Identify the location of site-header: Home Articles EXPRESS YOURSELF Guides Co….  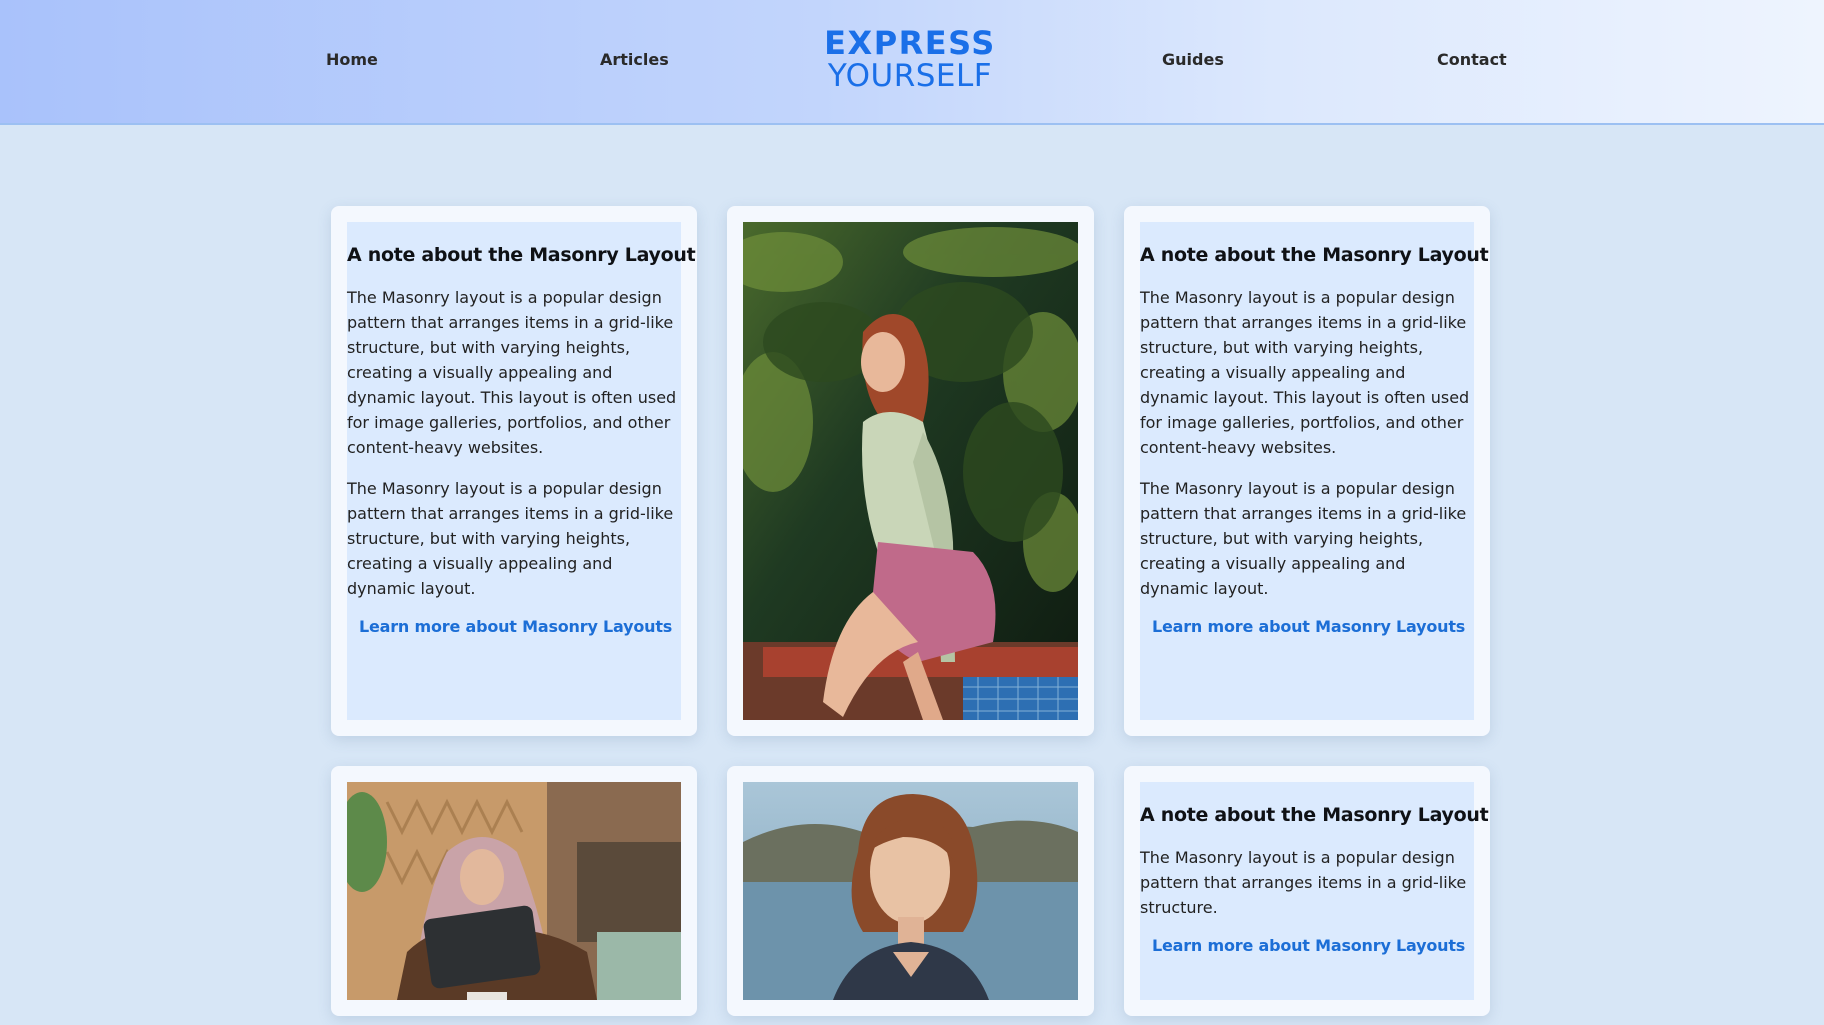
(912, 62).